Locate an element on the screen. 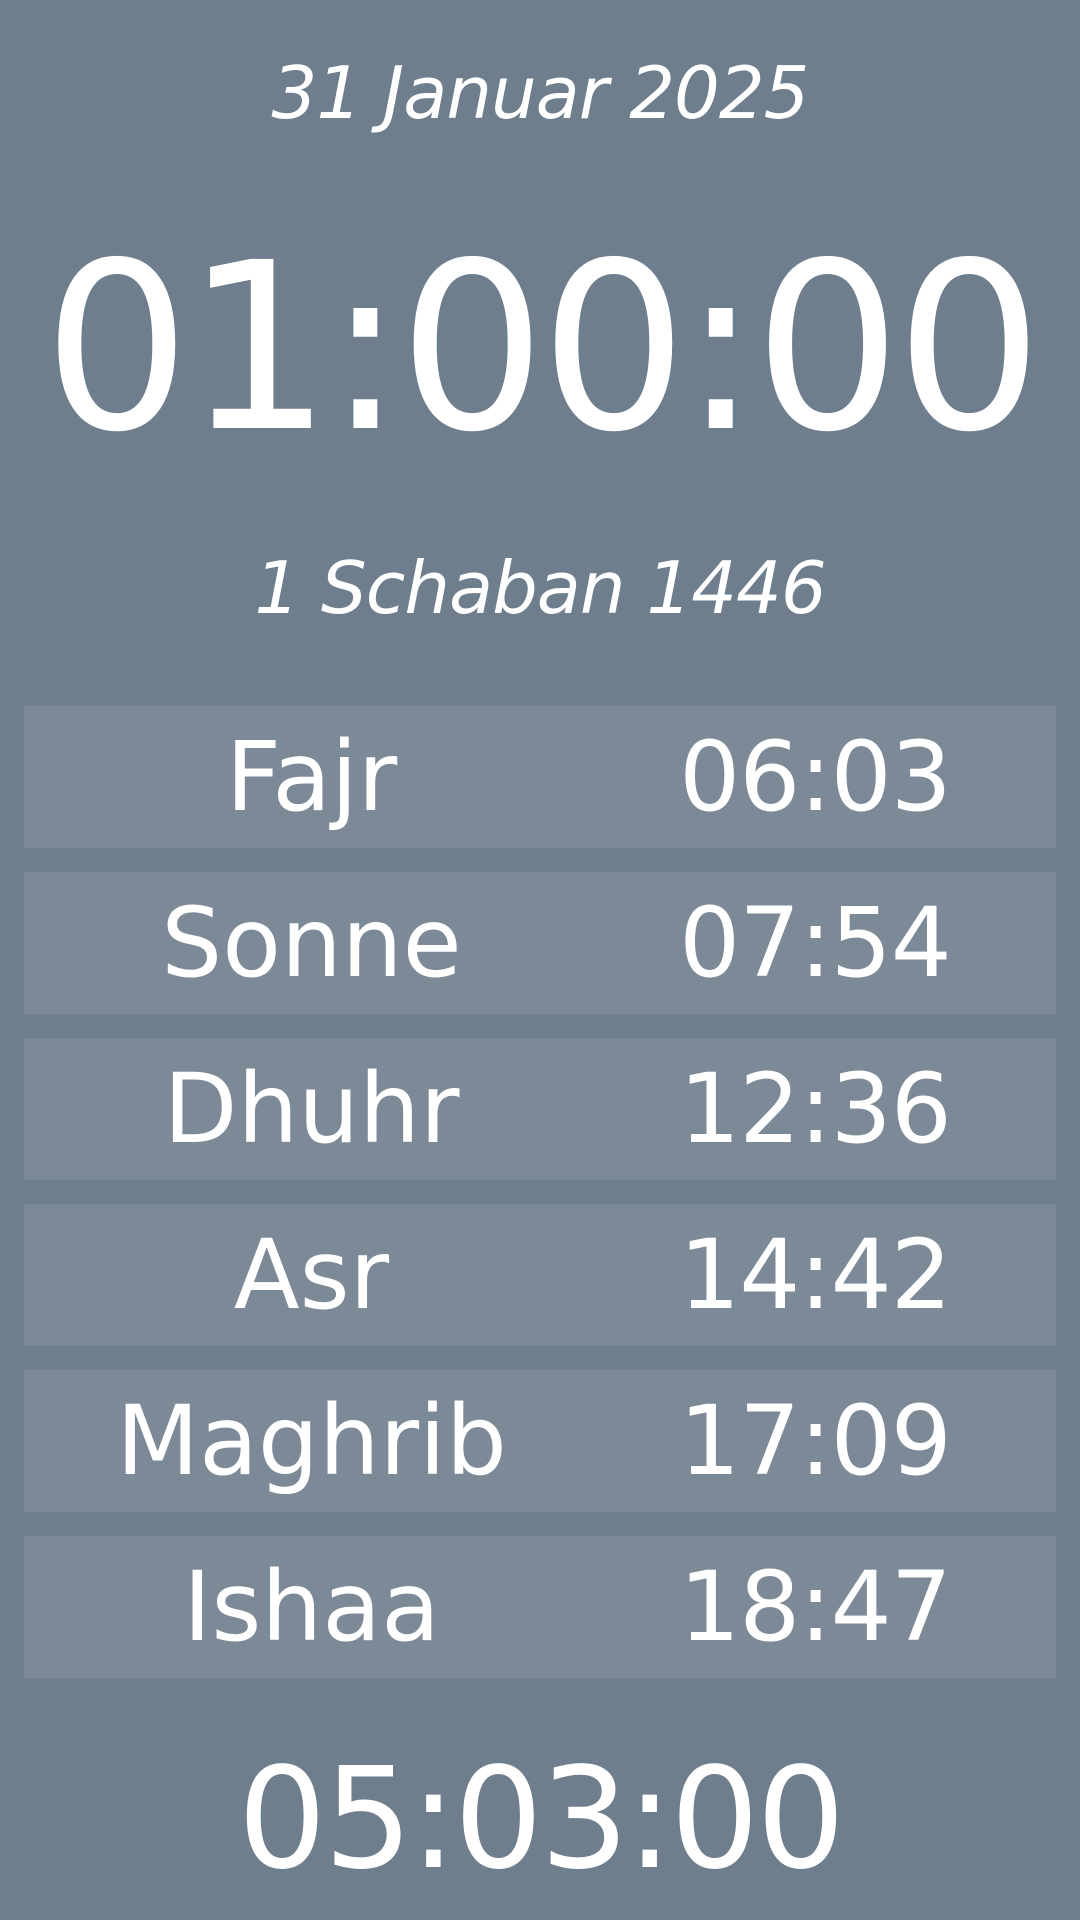  hijri-date: 1 Schaban 1446 is located at coordinates (540, 588).